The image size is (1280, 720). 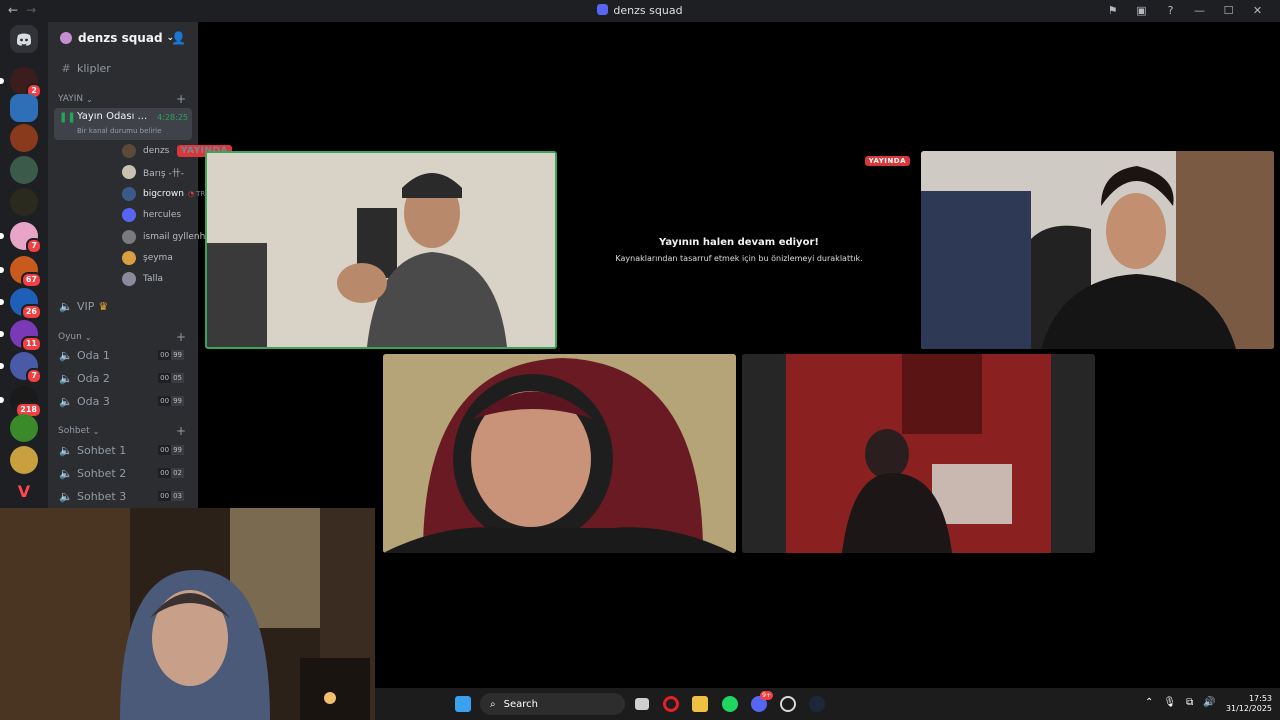 What do you see at coordinates (67, 117) in the screenshot?
I see `speaker-live-icon: ❚❚` at bounding box center [67, 117].